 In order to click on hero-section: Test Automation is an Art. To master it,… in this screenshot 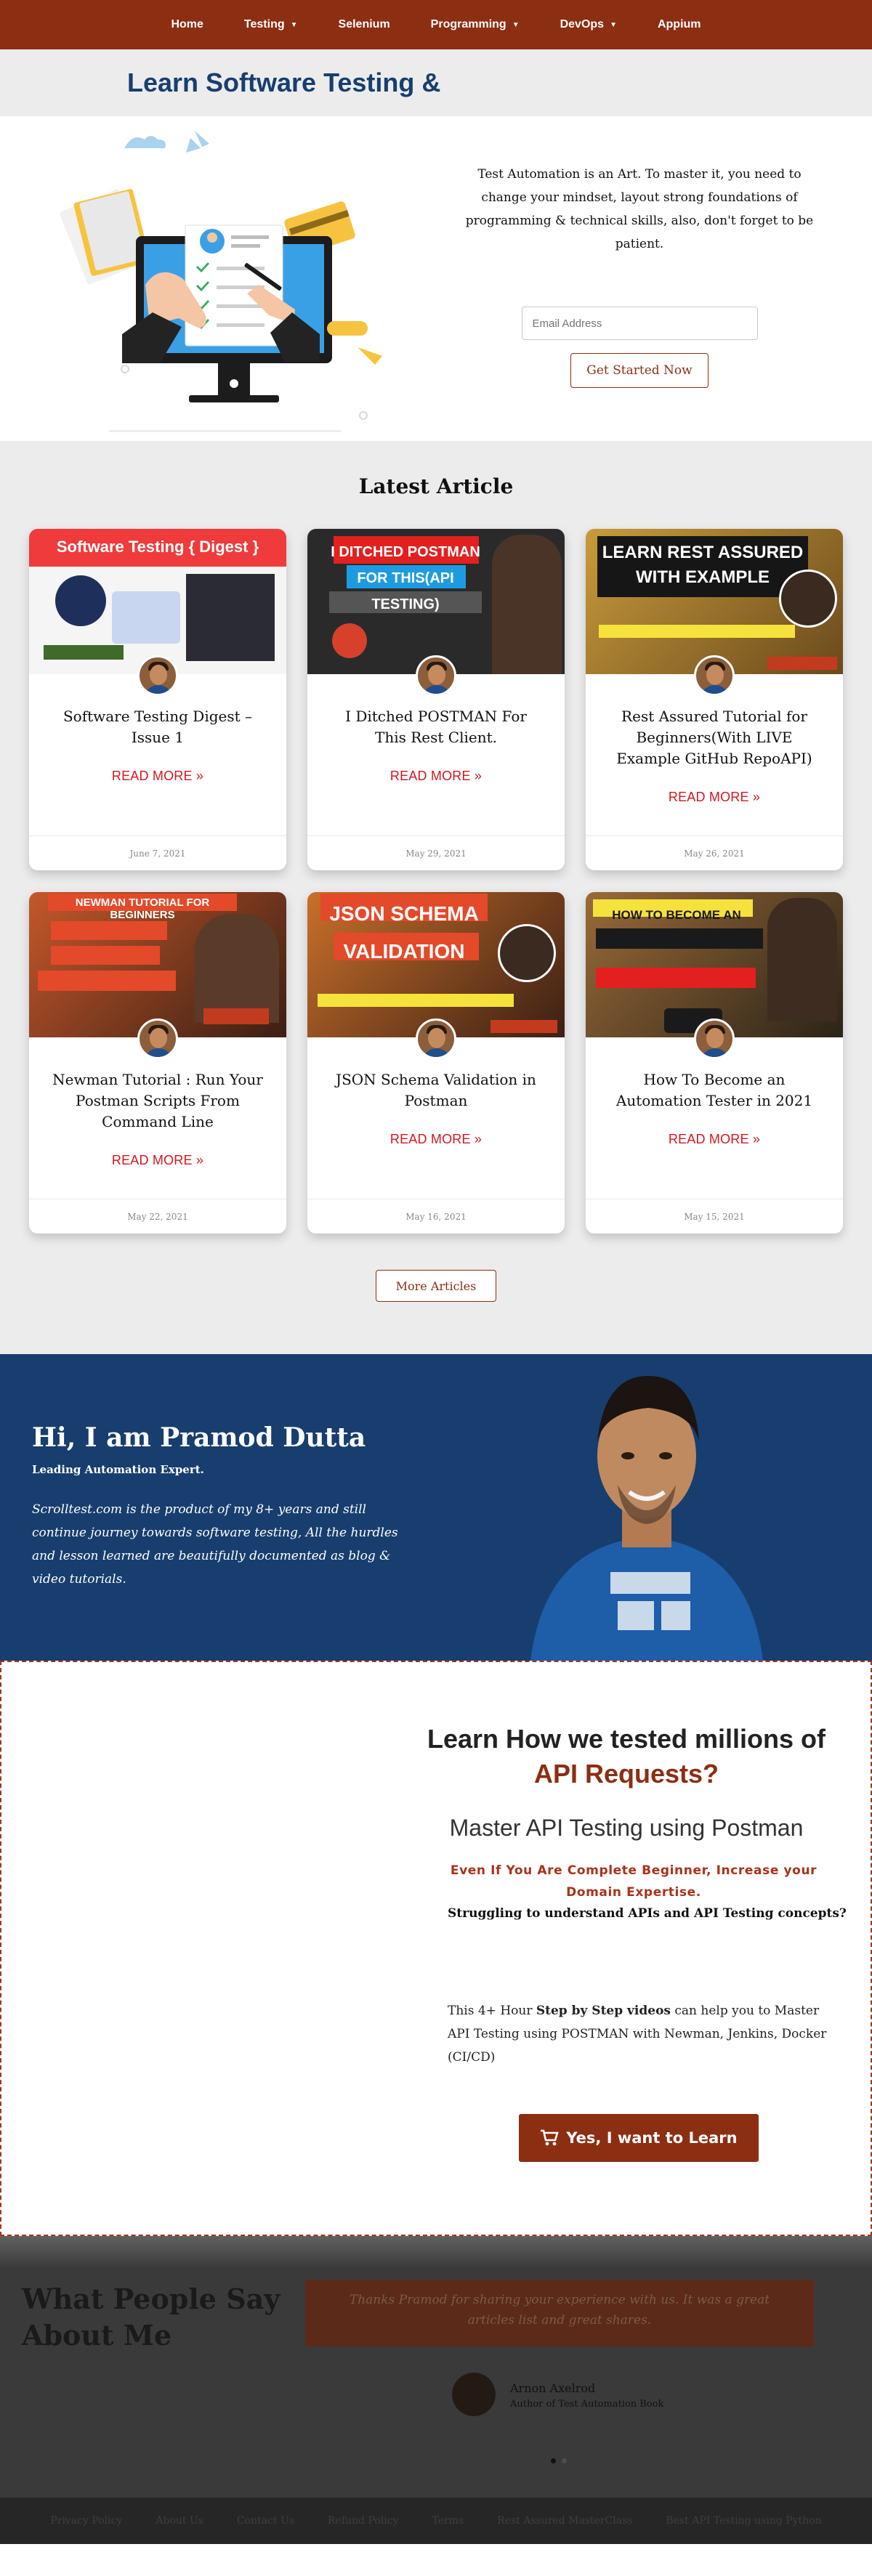, I will do `click(436, 278)`.